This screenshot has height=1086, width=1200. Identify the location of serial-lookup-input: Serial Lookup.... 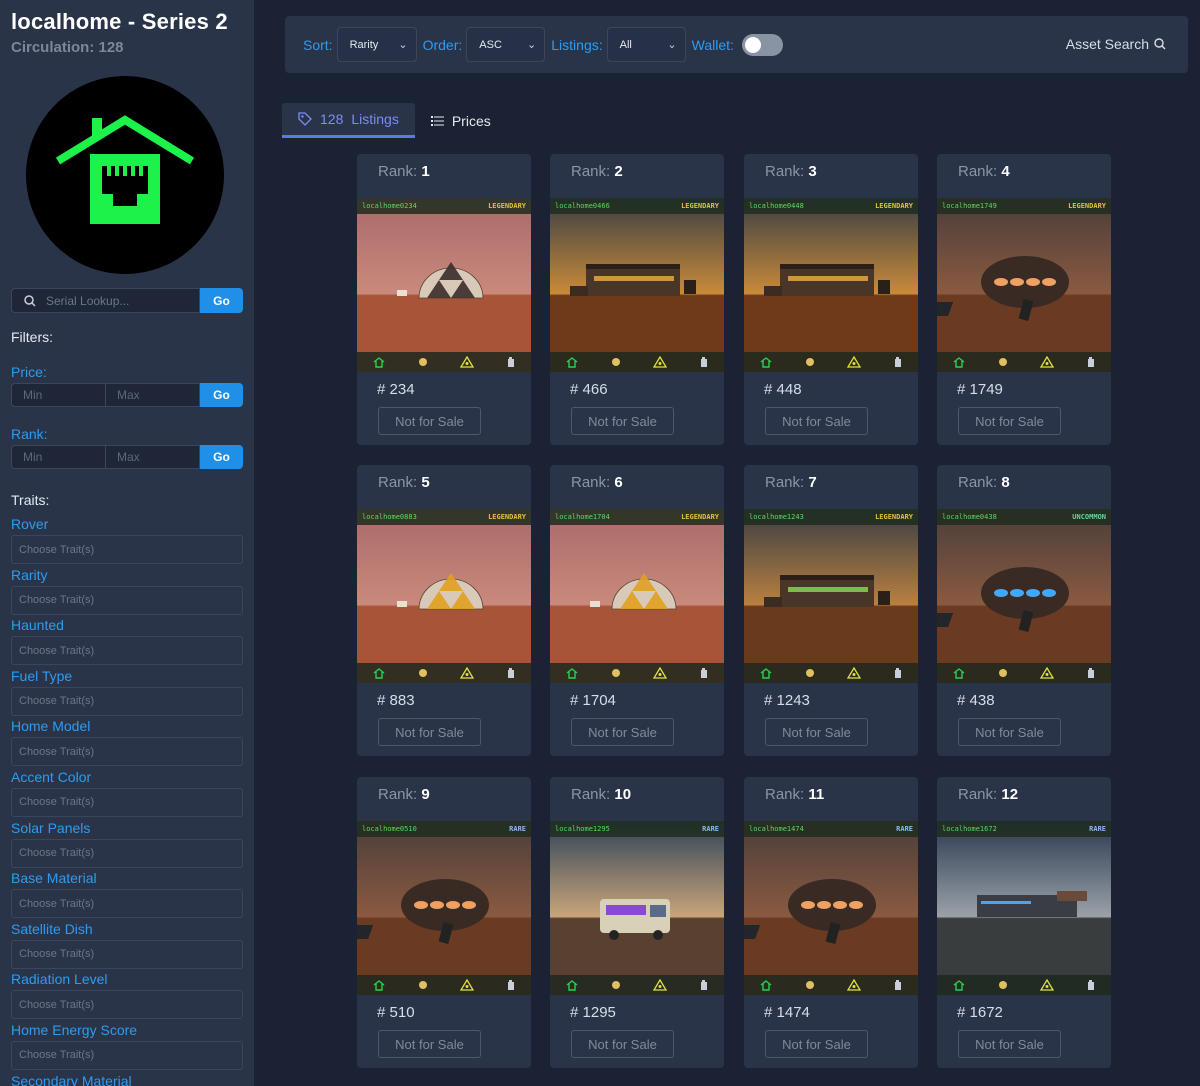
(105, 300).